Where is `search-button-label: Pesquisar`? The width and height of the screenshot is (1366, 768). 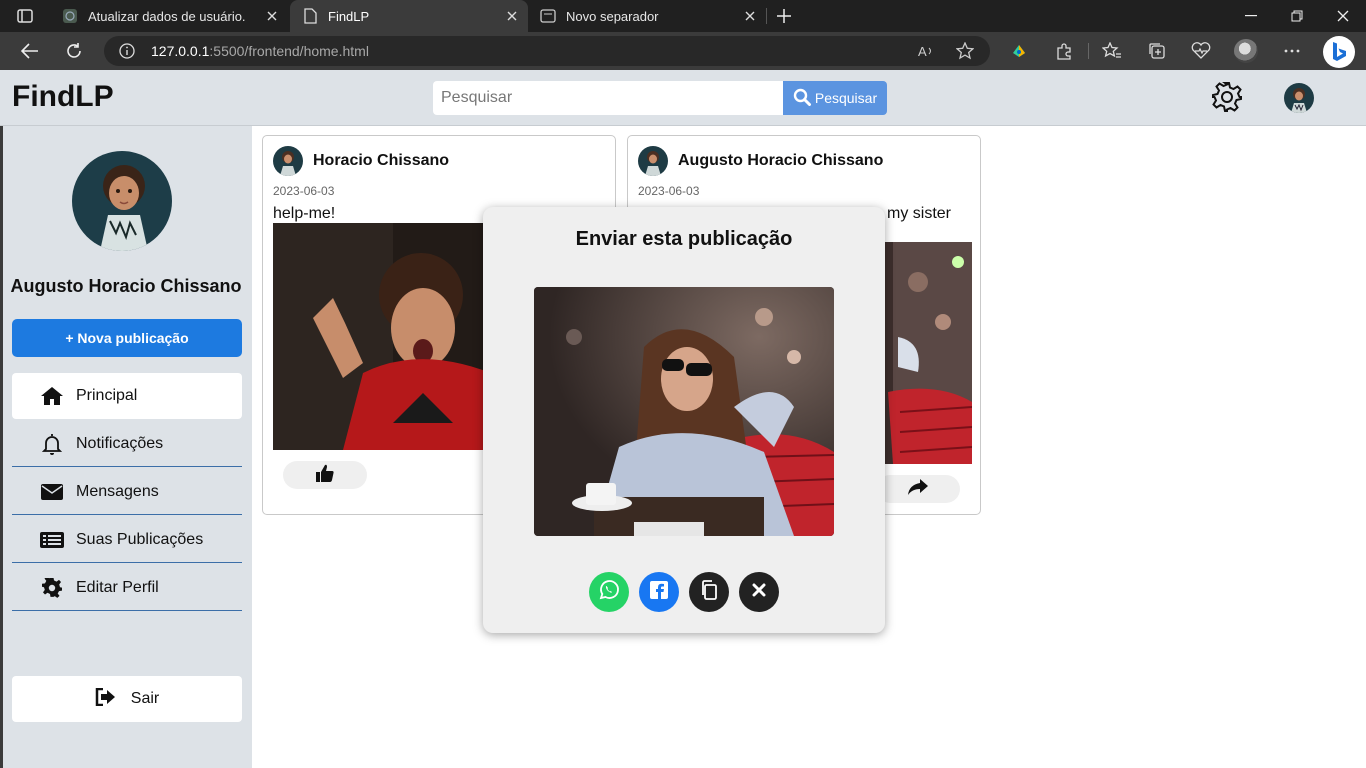 search-button-label: Pesquisar is located at coordinates (846, 98).